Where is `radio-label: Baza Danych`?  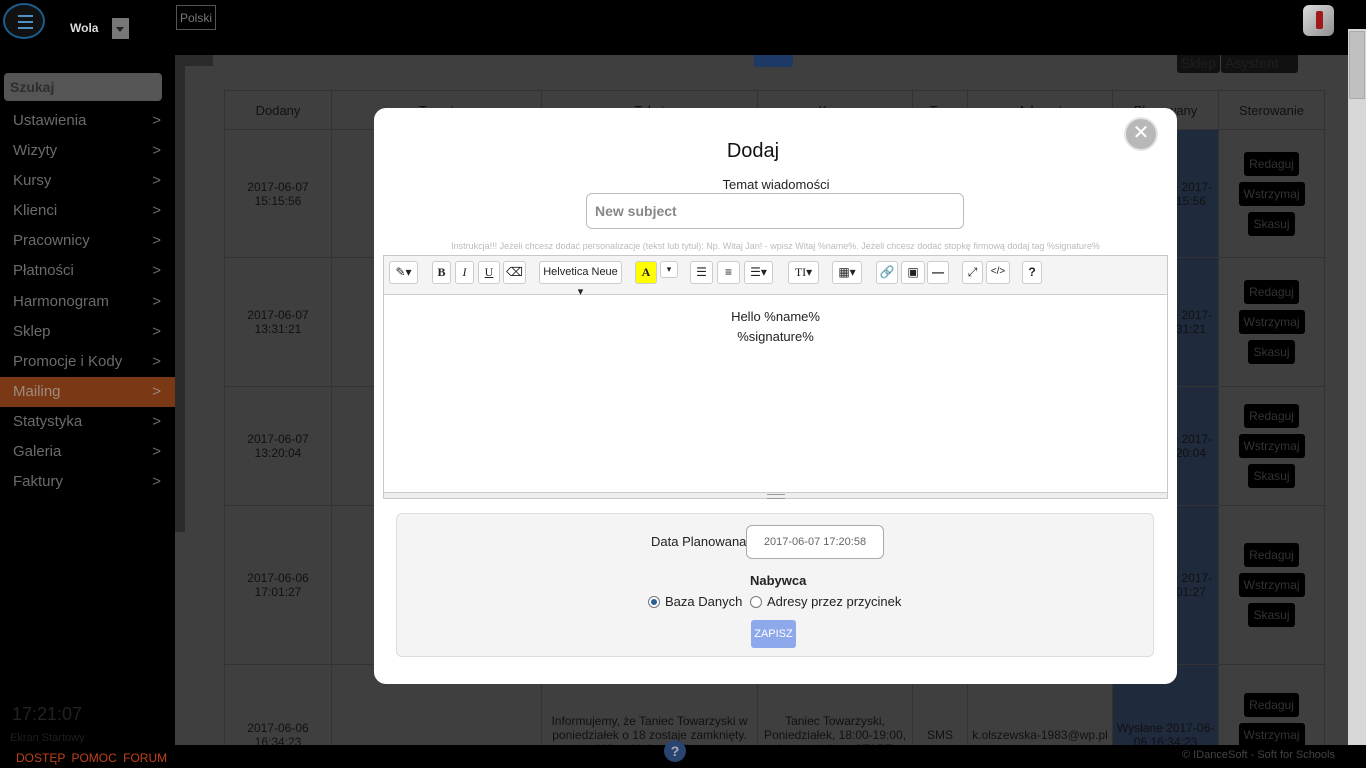 radio-label: Baza Danych is located at coordinates (704, 601).